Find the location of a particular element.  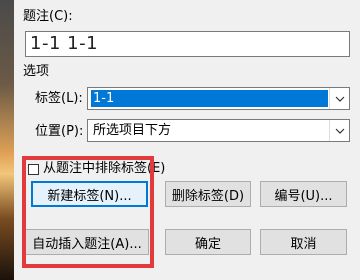

exclude-label-checkbox is located at coordinates (33, 169).